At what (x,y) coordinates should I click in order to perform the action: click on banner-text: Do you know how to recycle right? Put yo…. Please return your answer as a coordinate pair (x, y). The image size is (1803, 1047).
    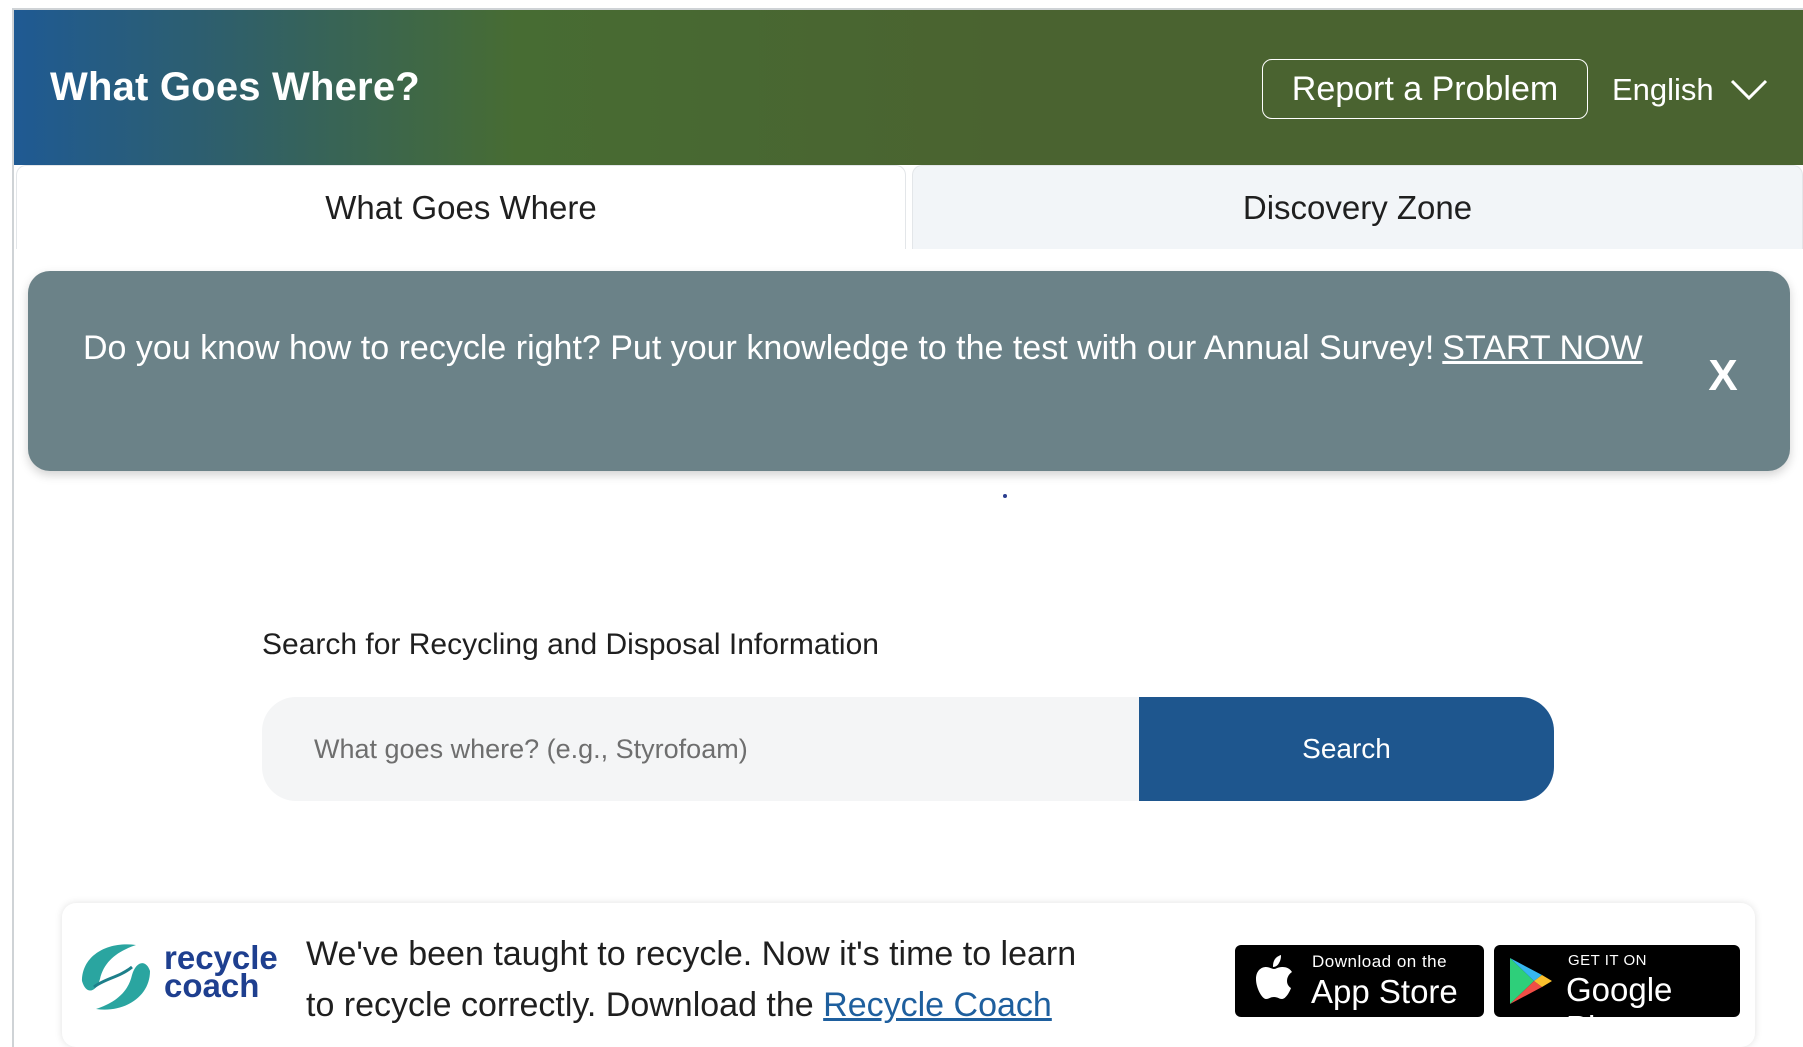
    Looking at the image, I should click on (759, 348).